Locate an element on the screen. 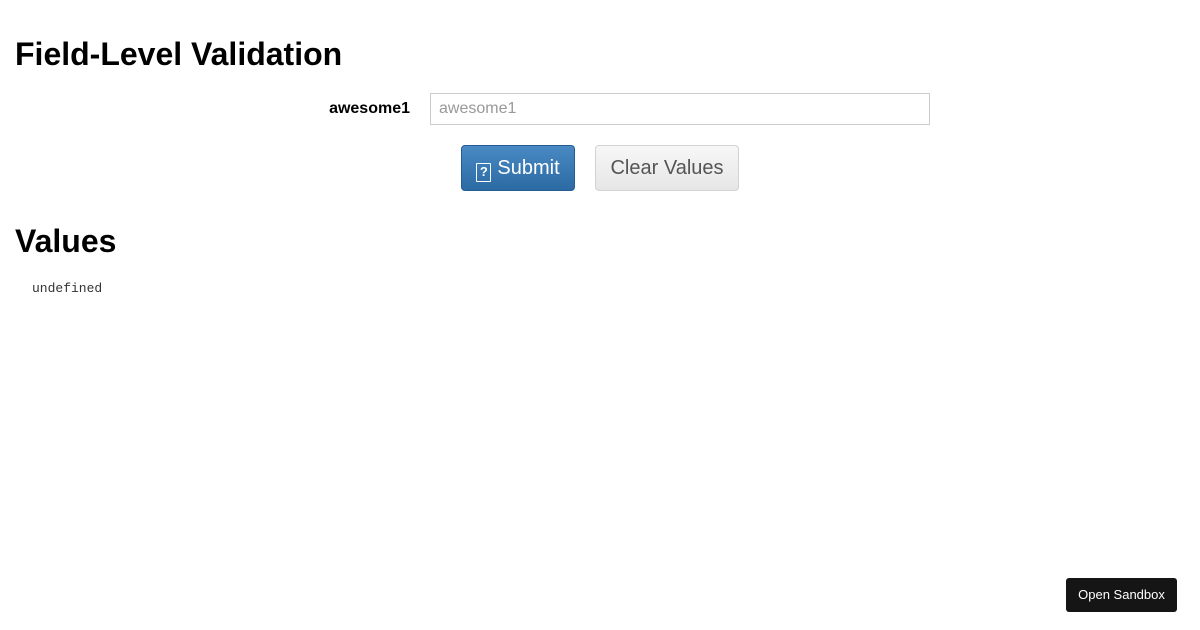 The width and height of the screenshot is (1200, 630). values-output: undefined is located at coordinates (67, 288).